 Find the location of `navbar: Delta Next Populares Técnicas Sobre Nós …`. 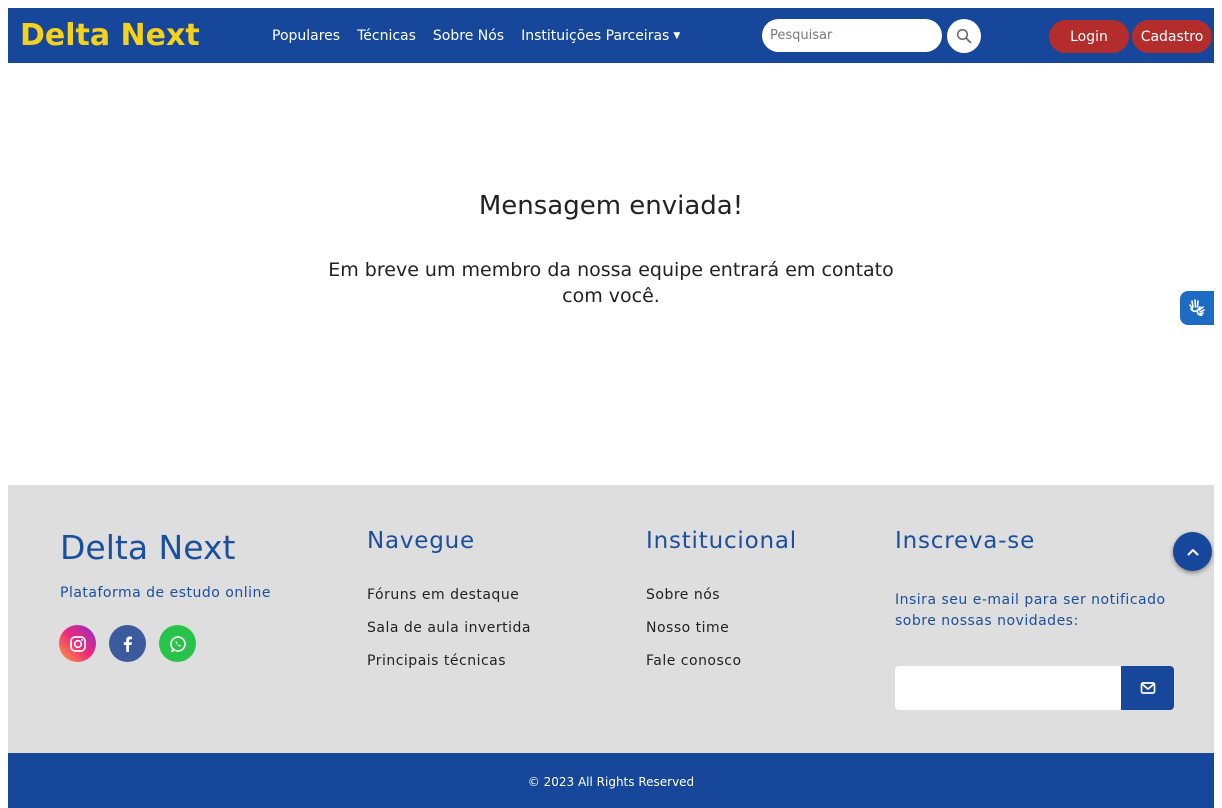

navbar: Delta Next Populares Técnicas Sobre Nós … is located at coordinates (611, 35).